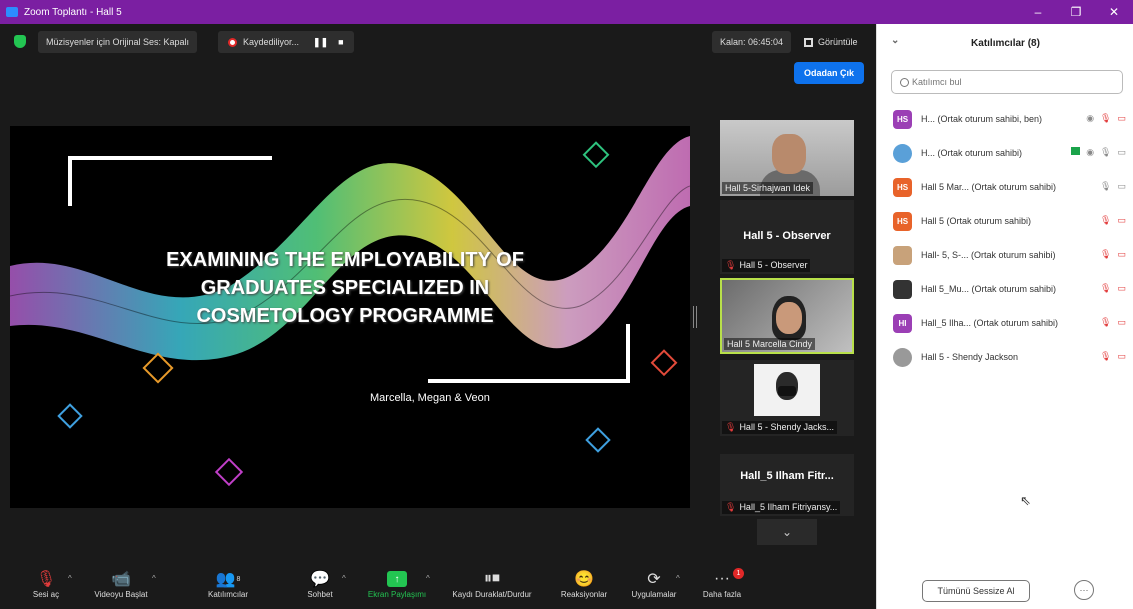 Image resolution: width=1133 pixels, height=609 pixels. What do you see at coordinates (340, 42) in the screenshot?
I see `stop-recording-icon: ■` at bounding box center [340, 42].